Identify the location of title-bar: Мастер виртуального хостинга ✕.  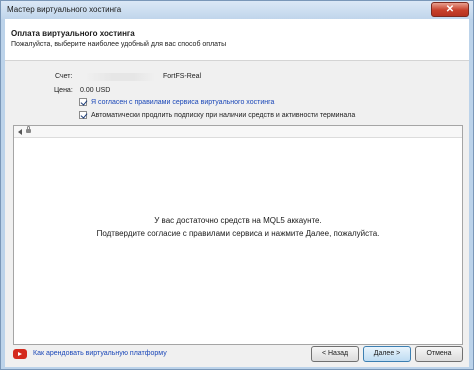
(237, 10).